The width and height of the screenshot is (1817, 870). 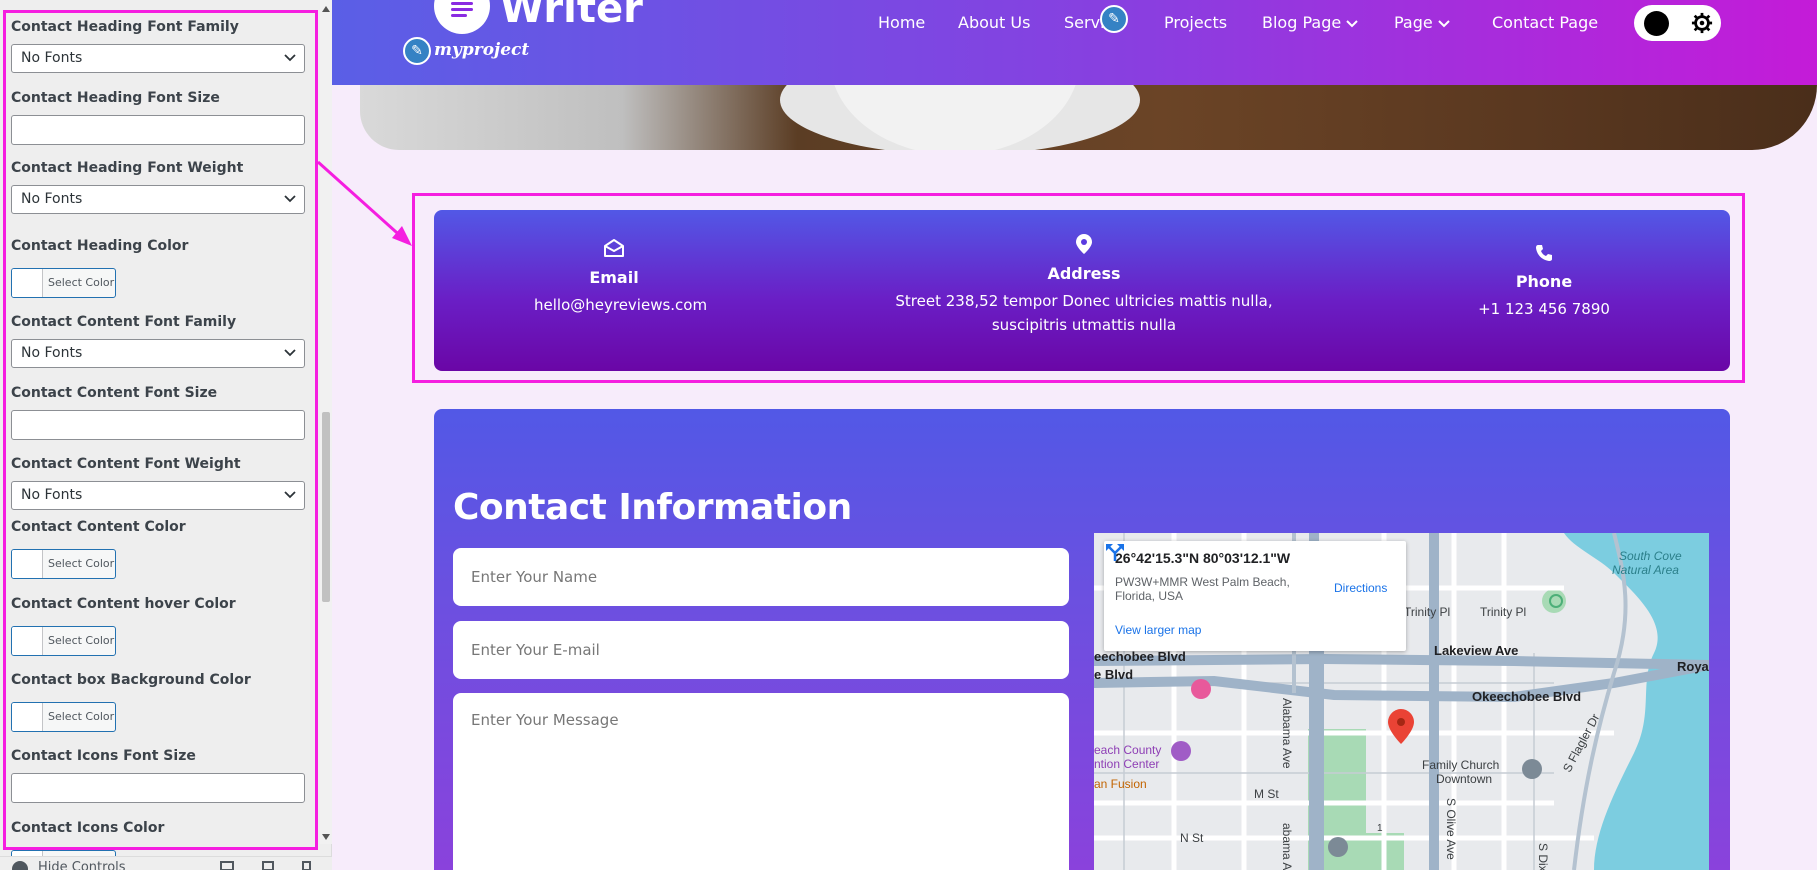 I want to click on toggle-knob, so click(x=1656, y=23).